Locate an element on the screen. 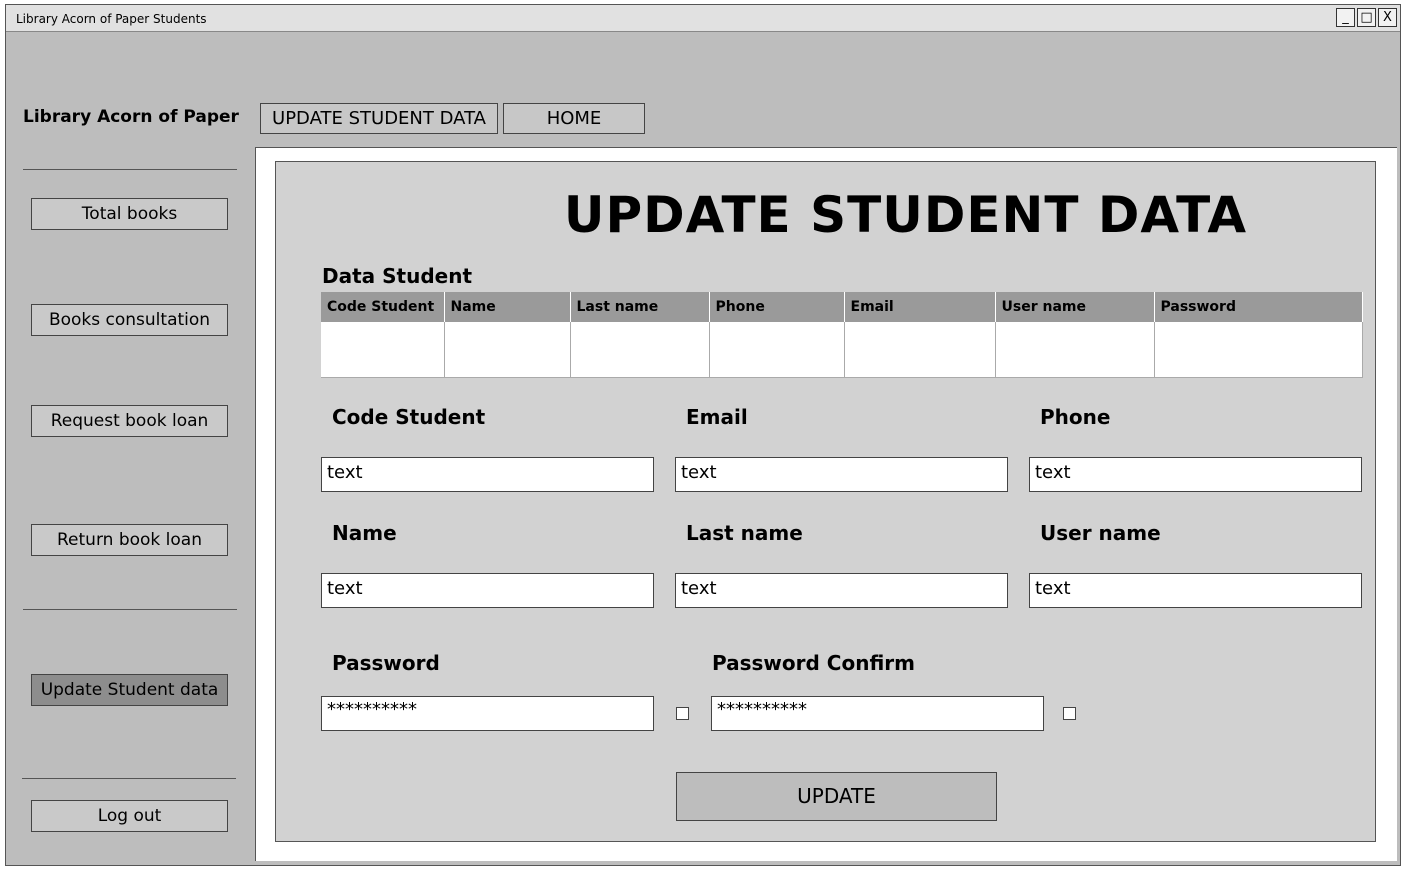 The height and width of the screenshot is (871, 1406). password-confirm-label: Password Confirm is located at coordinates (813, 663).